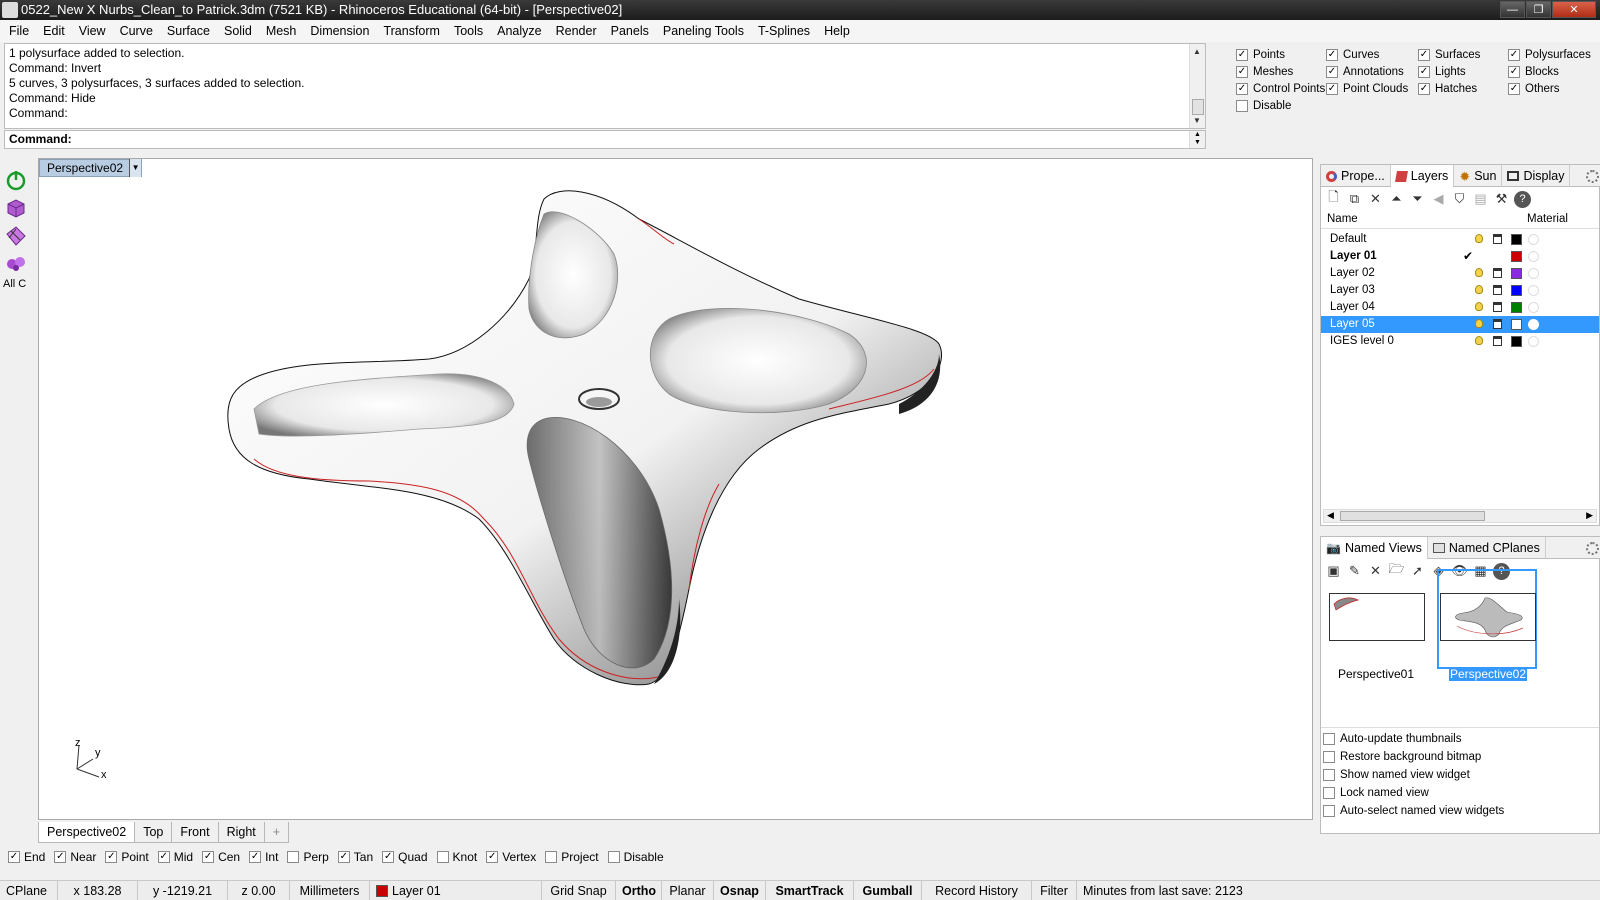 The height and width of the screenshot is (900, 1600). What do you see at coordinates (1460, 256) in the screenshot?
I see `layer-row: Layer 01 ✔` at bounding box center [1460, 256].